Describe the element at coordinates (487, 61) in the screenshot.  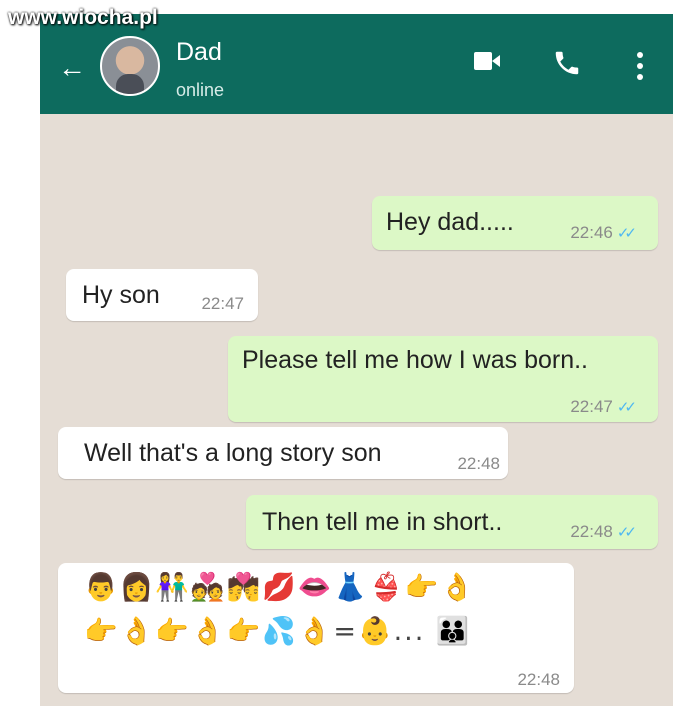
I see `video-call-icon` at that location.